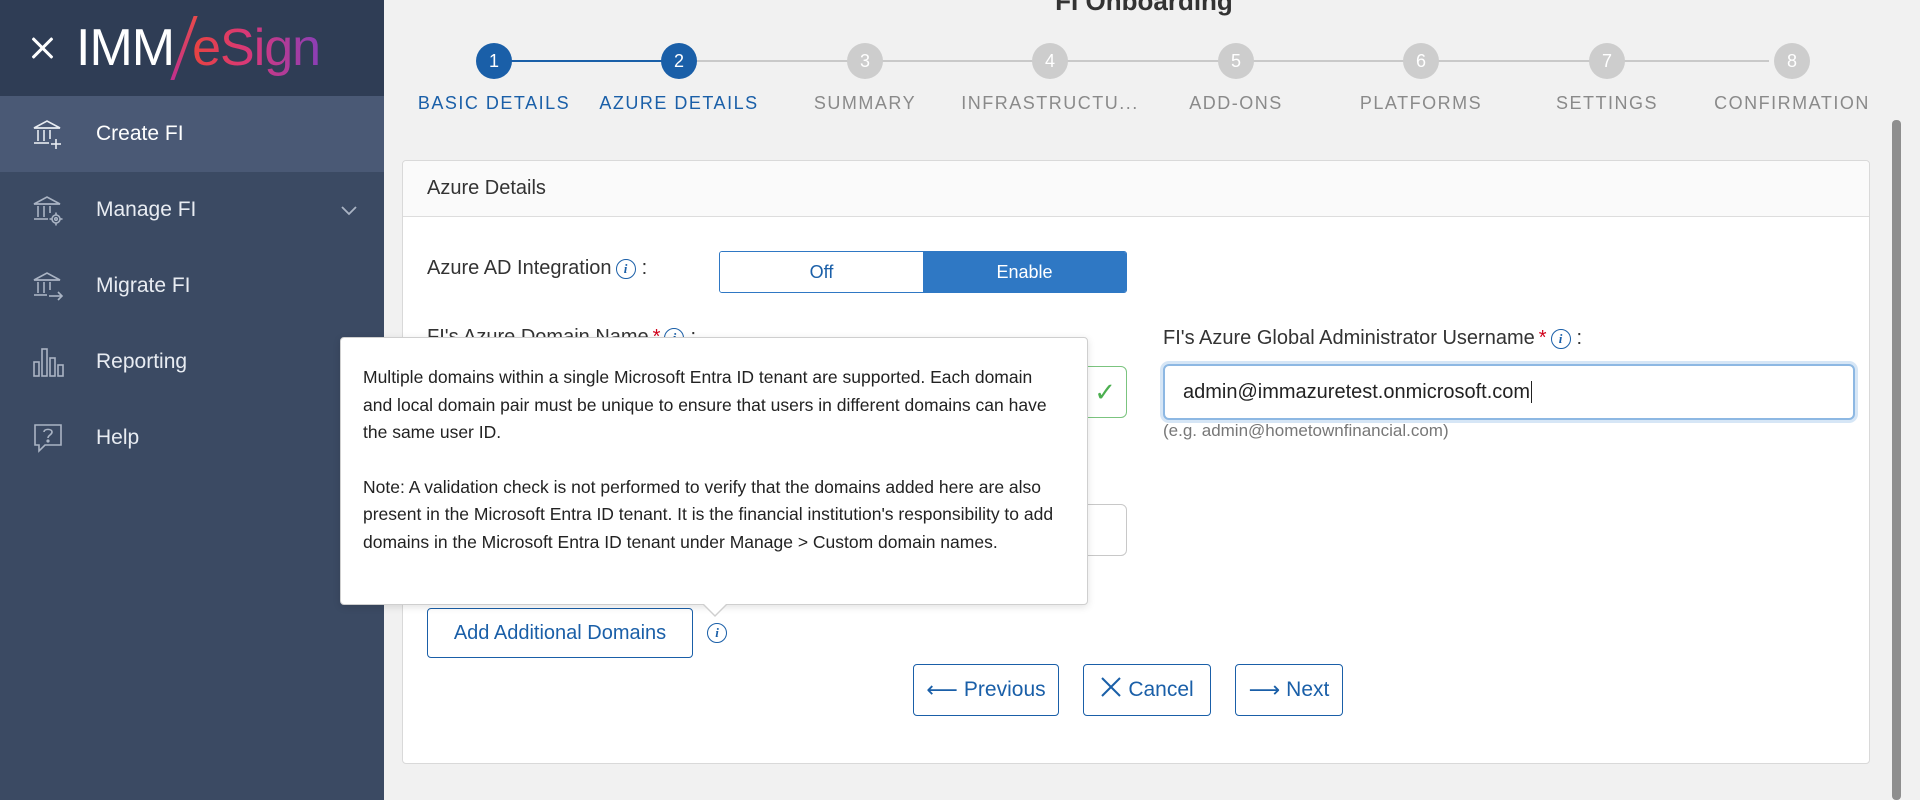 The height and width of the screenshot is (800, 1920). What do you see at coordinates (192, 438) in the screenshot?
I see `sidebar-item-help: Help` at bounding box center [192, 438].